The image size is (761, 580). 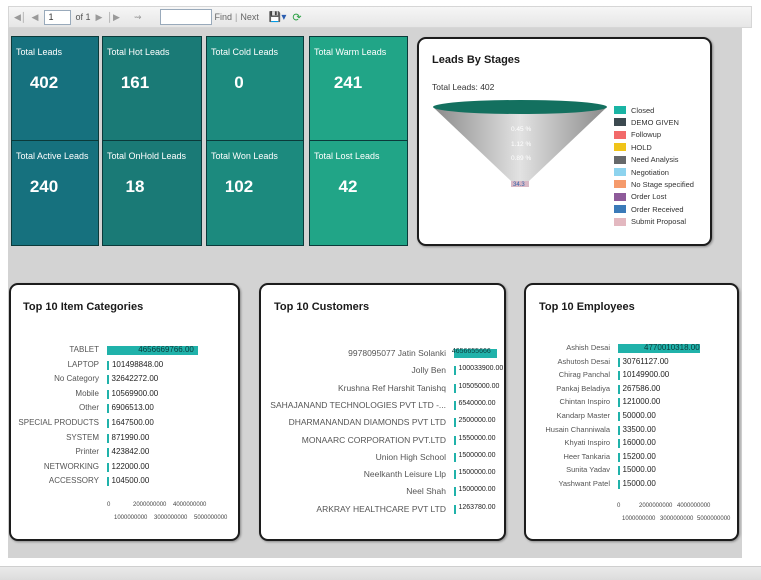 I want to click on bar-category-label: 9978095077 Jatin Solanki, so click(x=397, y=353).